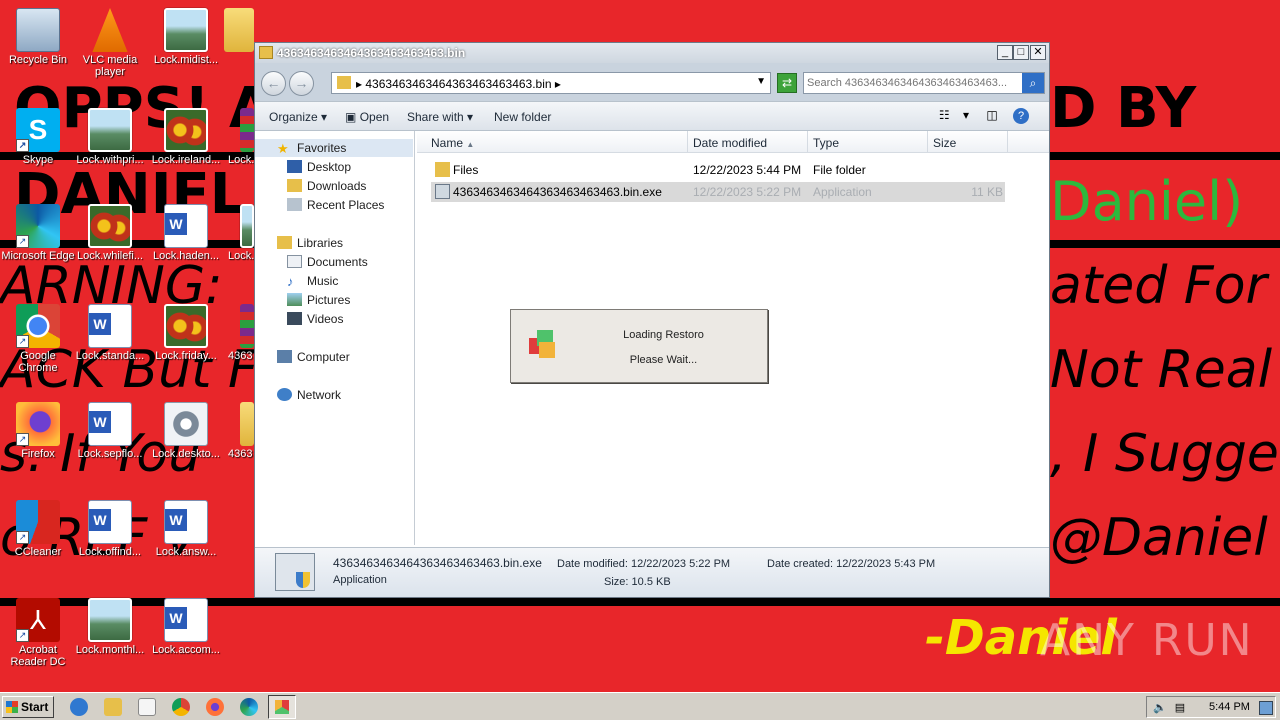  I want to click on desktop-icon-label: Firefox, so click(38, 454).